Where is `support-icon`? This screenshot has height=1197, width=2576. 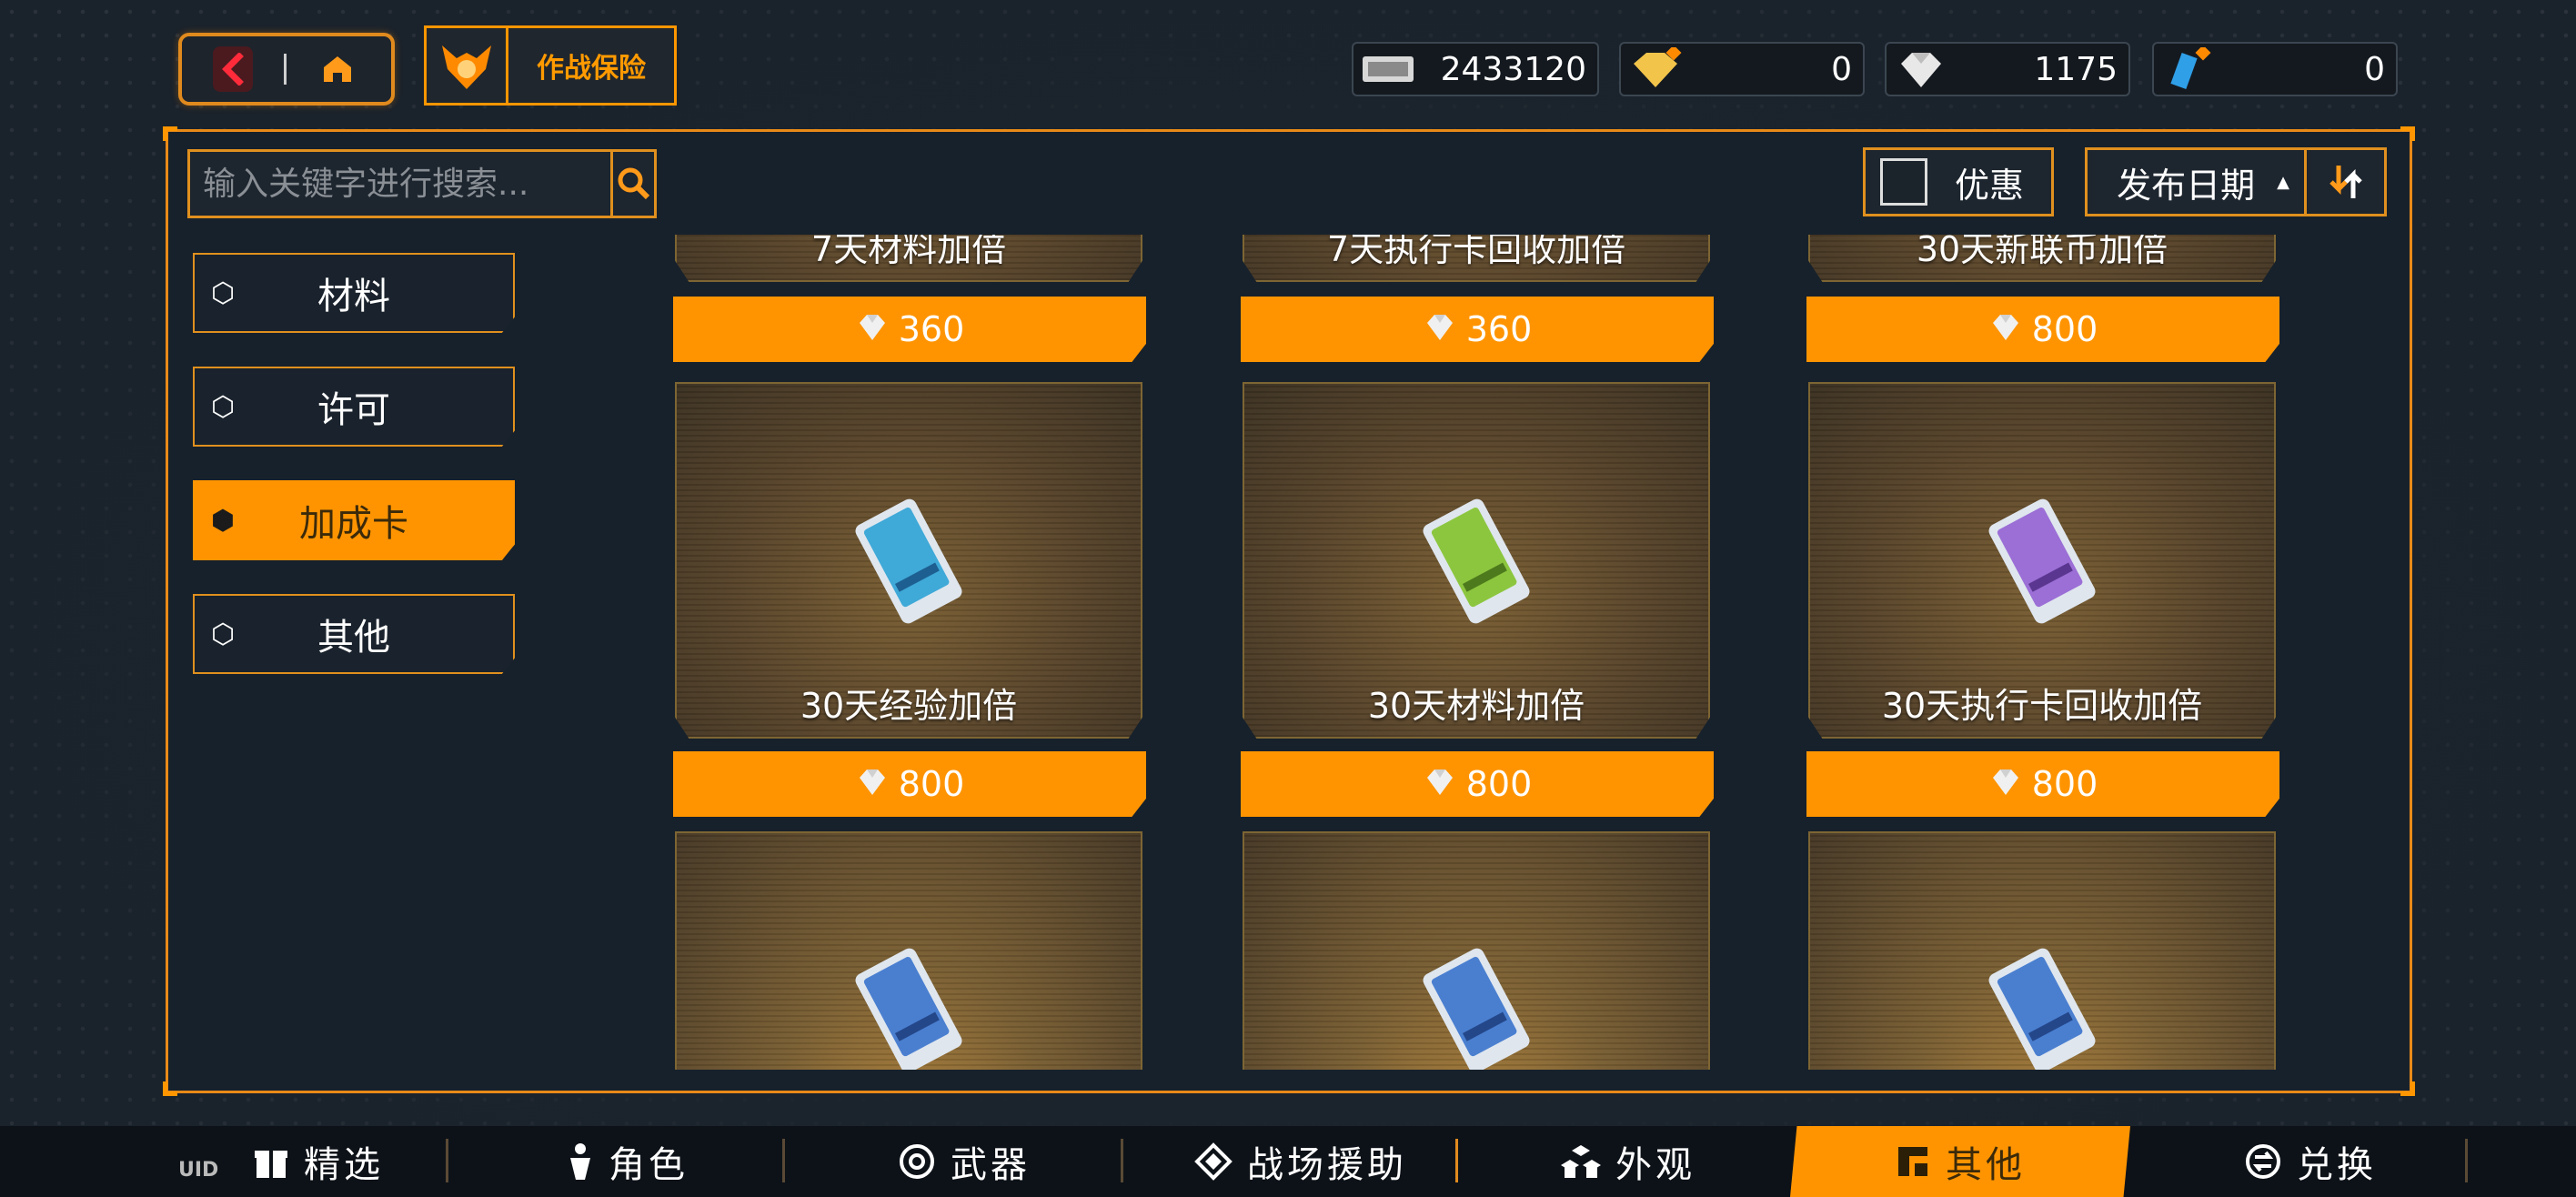
support-icon is located at coordinates (1213, 1161).